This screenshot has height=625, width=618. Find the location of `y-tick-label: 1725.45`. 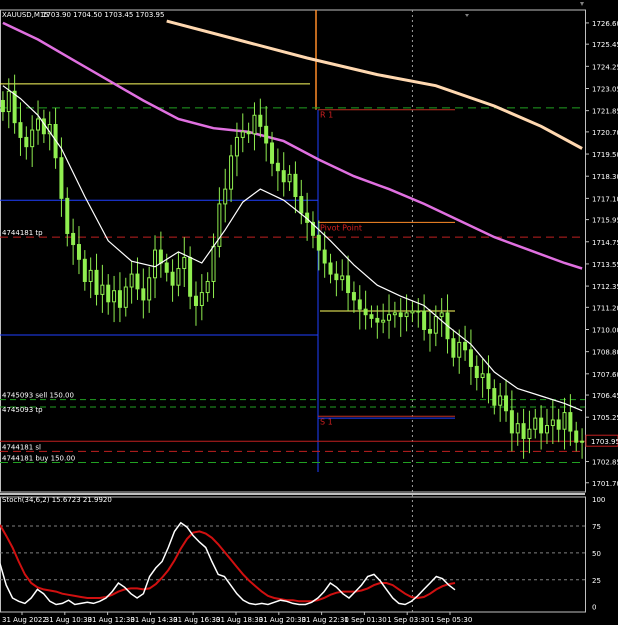

y-tick-label: 1725.45 is located at coordinates (605, 45).